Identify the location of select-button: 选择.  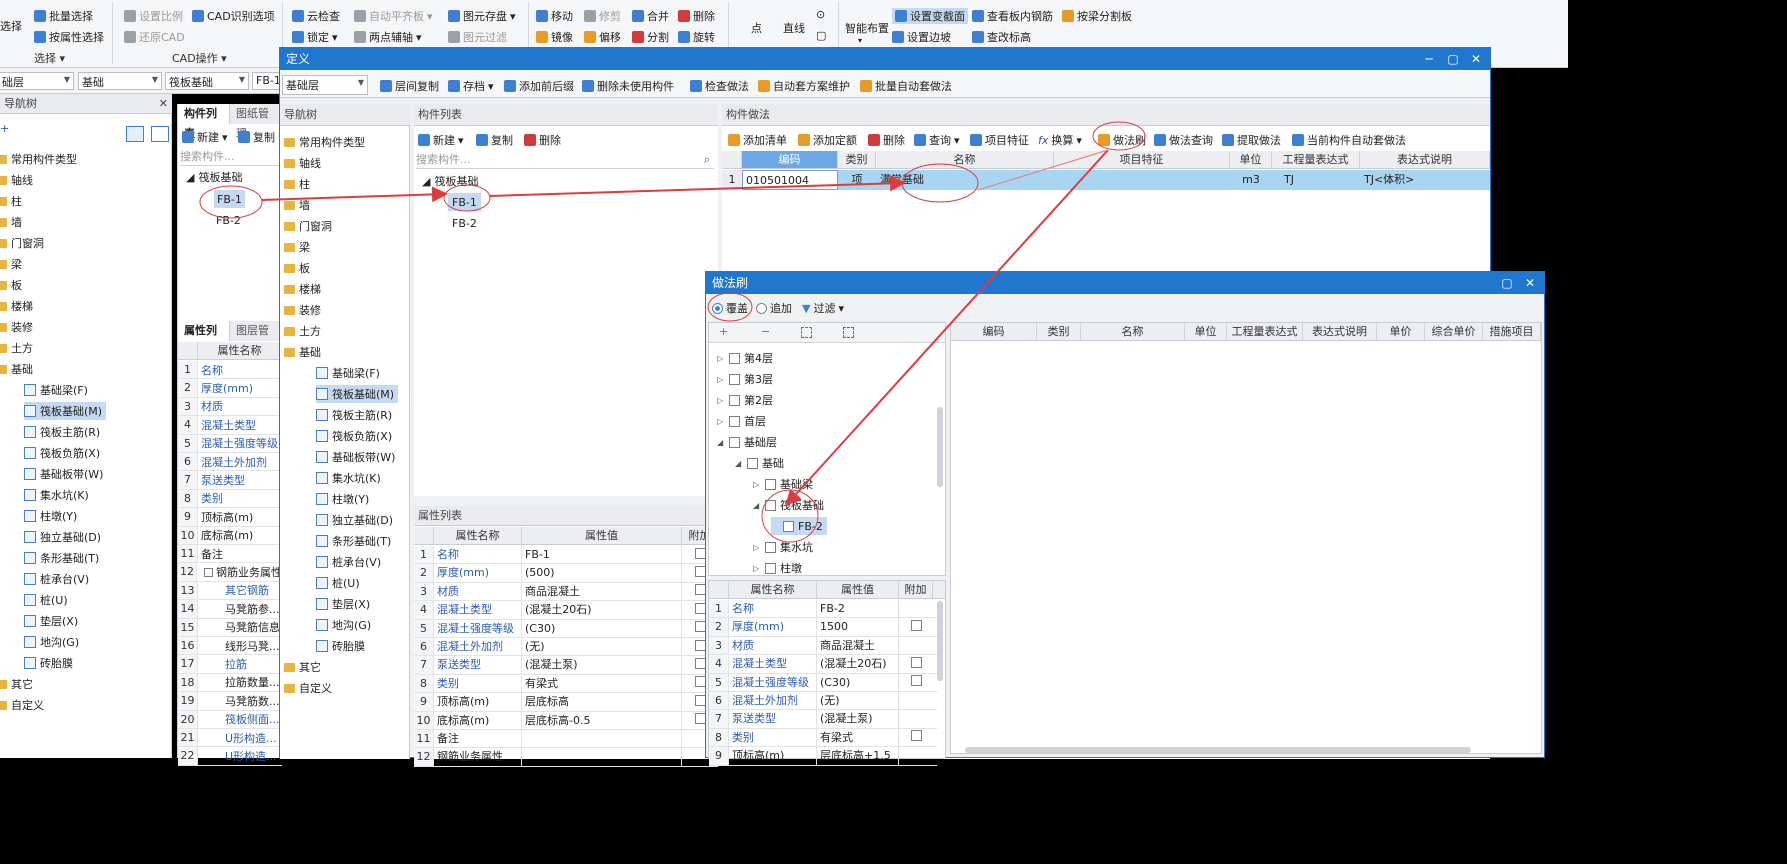
(11, 26).